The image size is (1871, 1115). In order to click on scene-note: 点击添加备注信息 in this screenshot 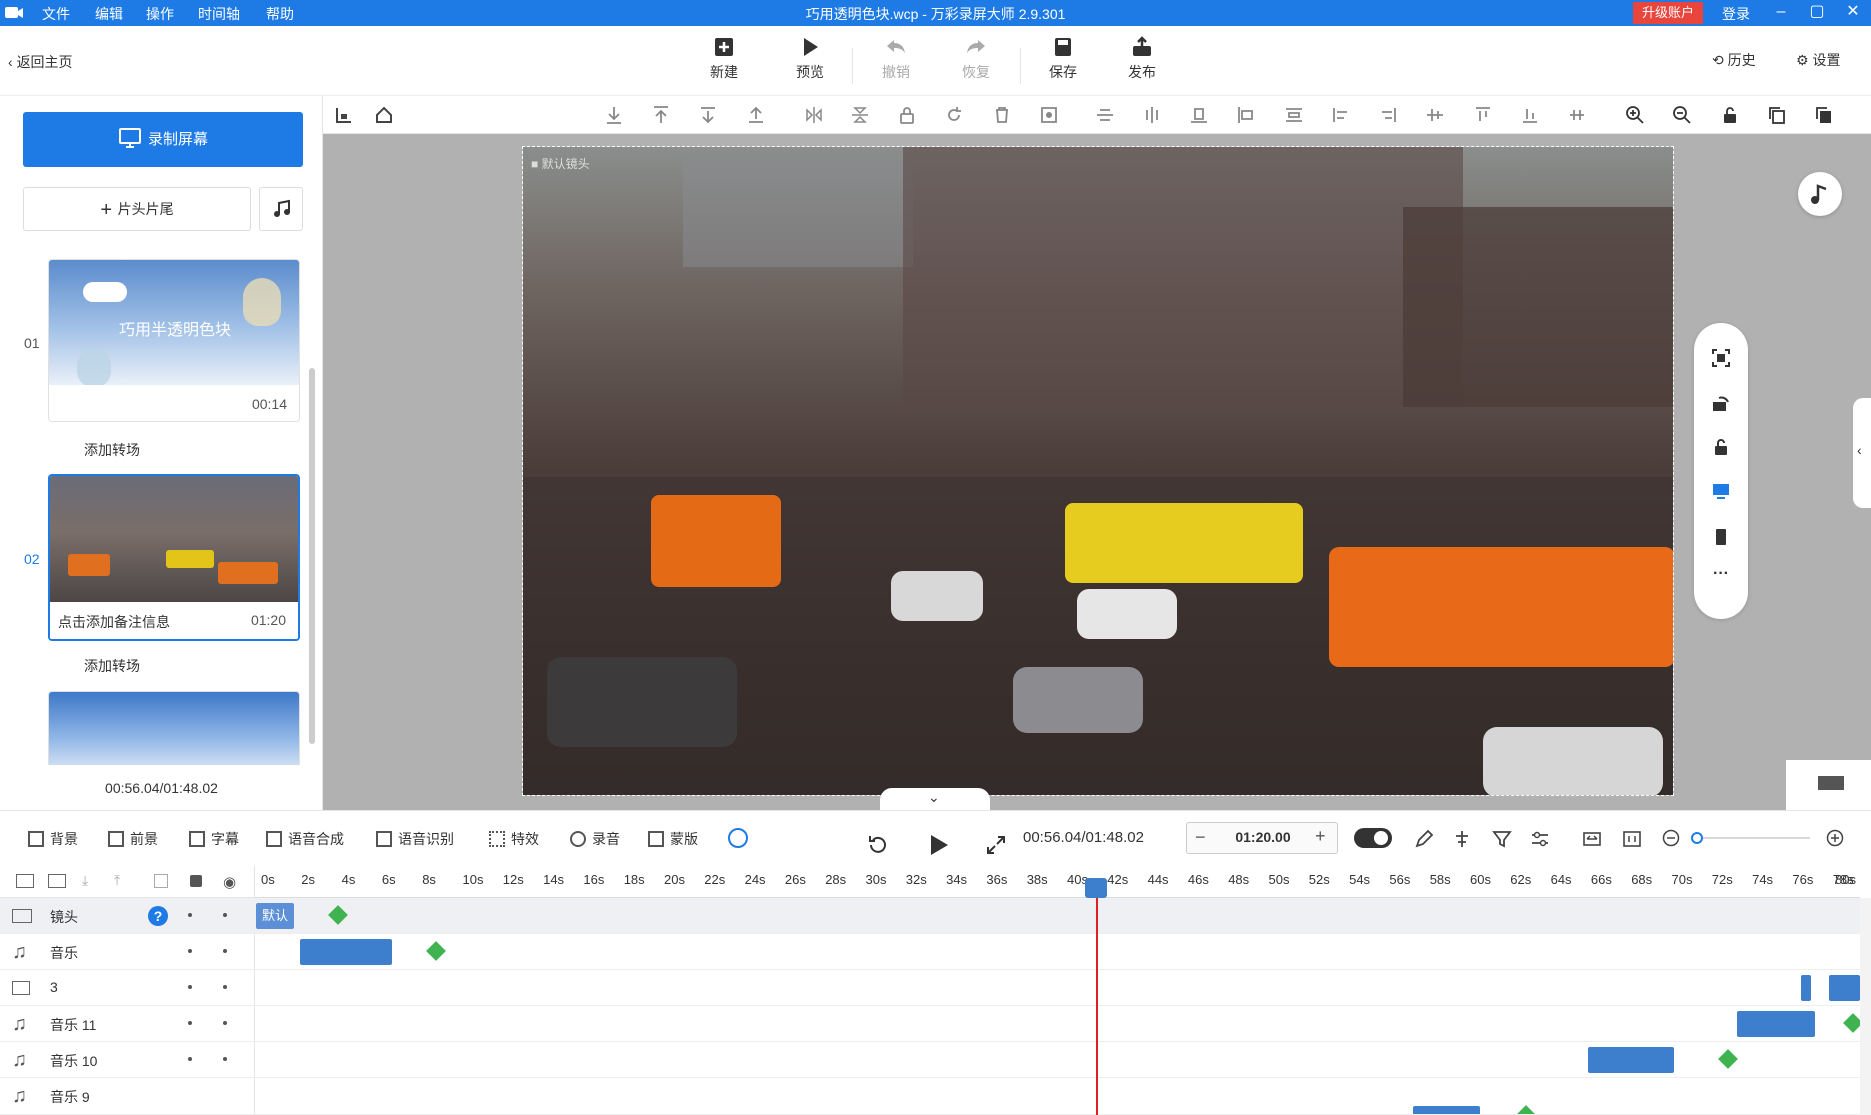, I will do `click(114, 622)`.